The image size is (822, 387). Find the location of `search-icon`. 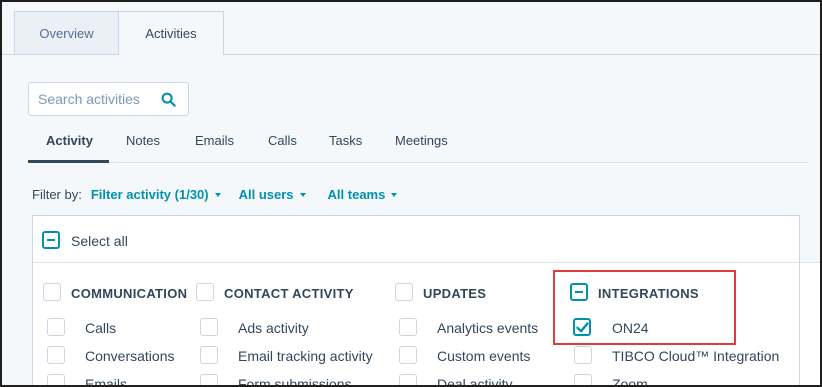

search-icon is located at coordinates (168, 99).